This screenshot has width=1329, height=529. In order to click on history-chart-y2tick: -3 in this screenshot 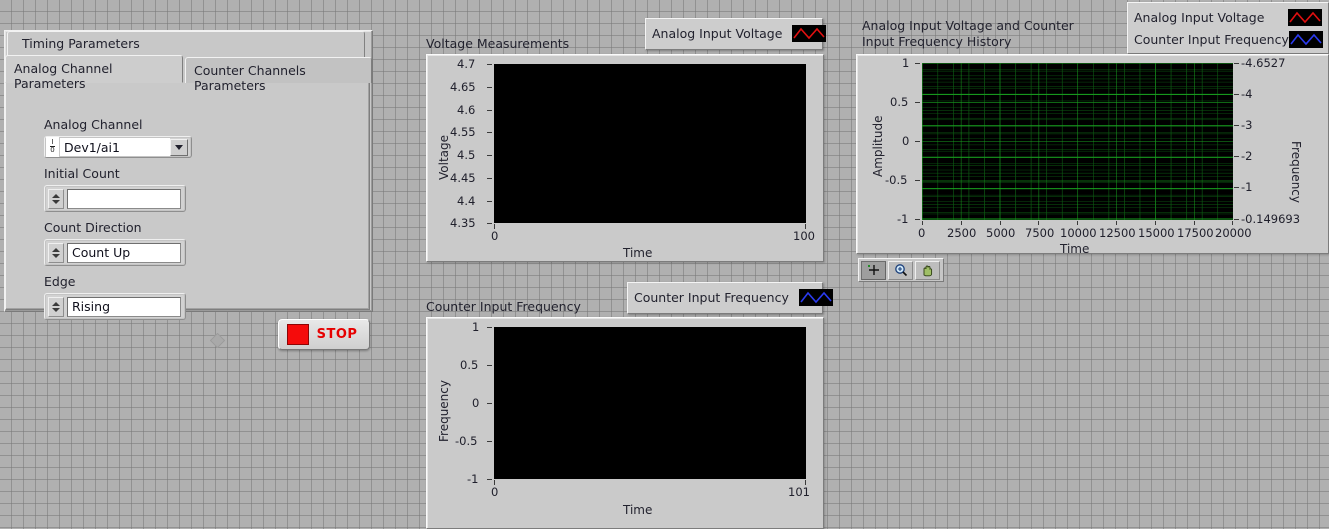, I will do `click(1247, 125)`.